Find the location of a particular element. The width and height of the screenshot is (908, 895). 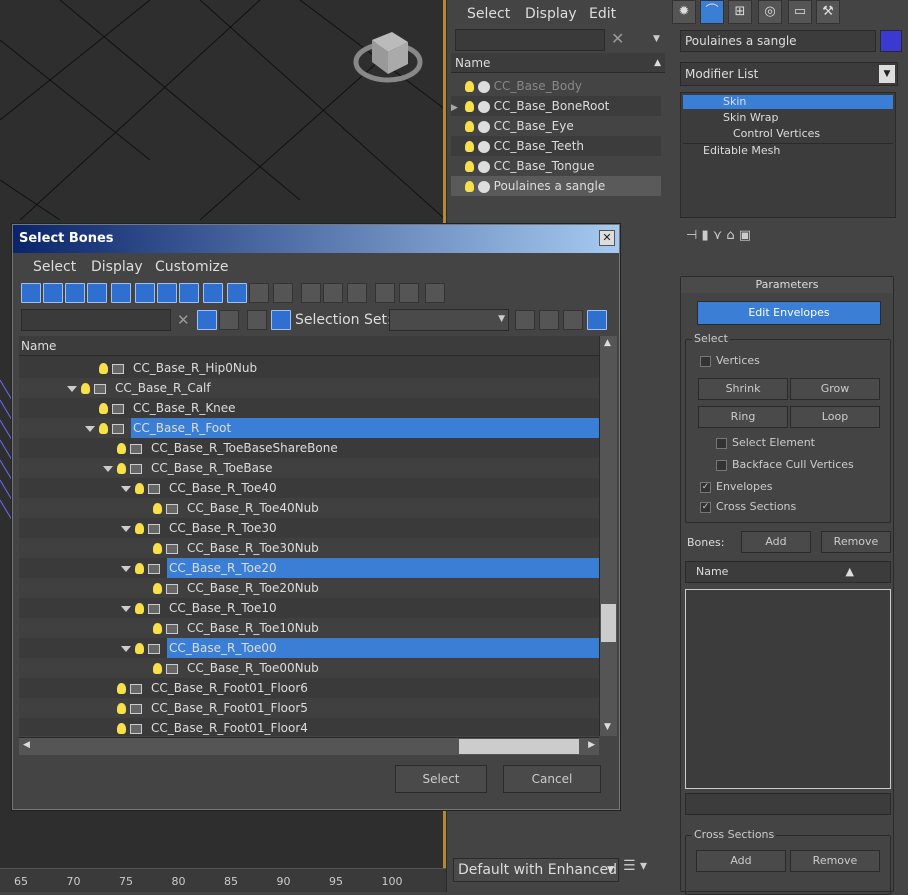

list-invert-icon is located at coordinates (357, 293).